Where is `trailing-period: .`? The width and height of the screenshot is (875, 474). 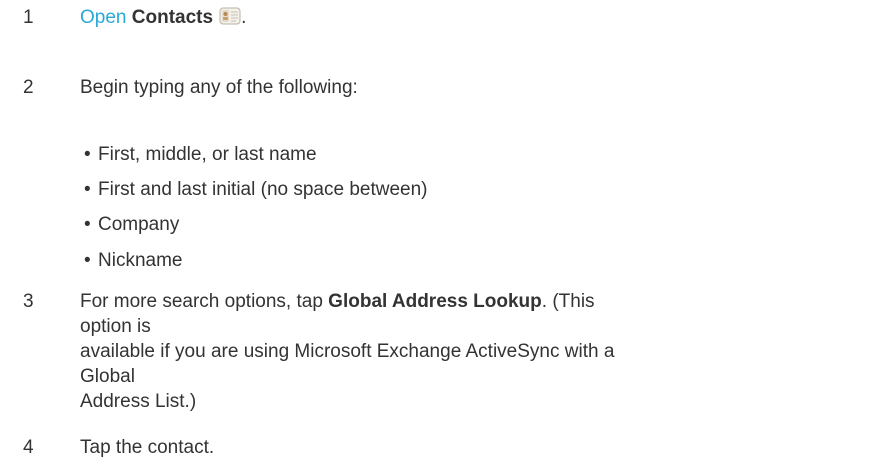
trailing-period: . is located at coordinates (244, 17).